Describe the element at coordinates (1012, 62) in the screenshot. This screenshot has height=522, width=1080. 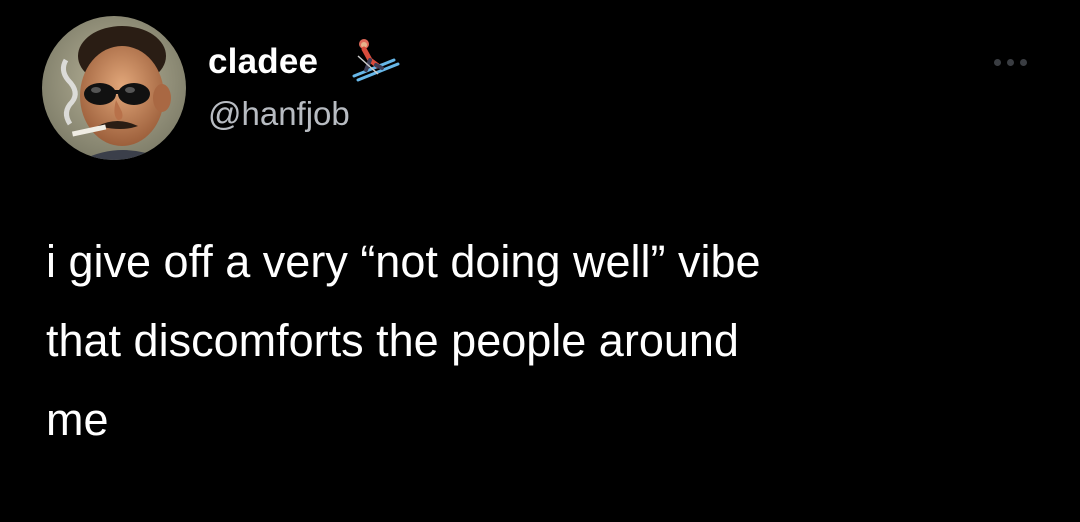
I see `ellipsis-icon` at that location.